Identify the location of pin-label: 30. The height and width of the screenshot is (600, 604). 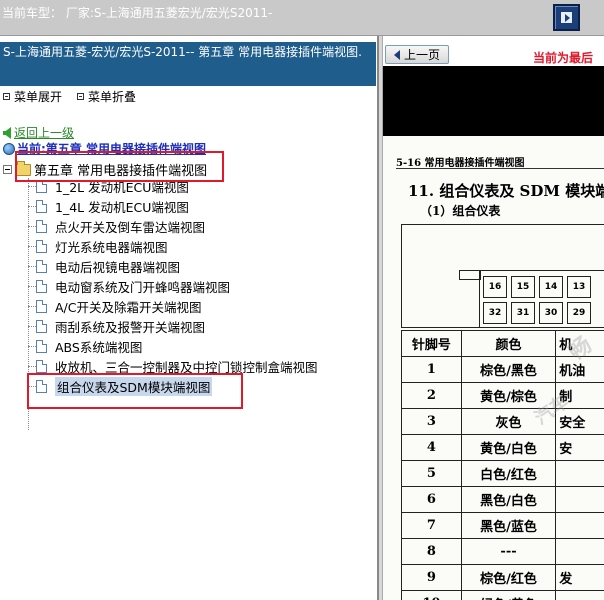
(551, 313).